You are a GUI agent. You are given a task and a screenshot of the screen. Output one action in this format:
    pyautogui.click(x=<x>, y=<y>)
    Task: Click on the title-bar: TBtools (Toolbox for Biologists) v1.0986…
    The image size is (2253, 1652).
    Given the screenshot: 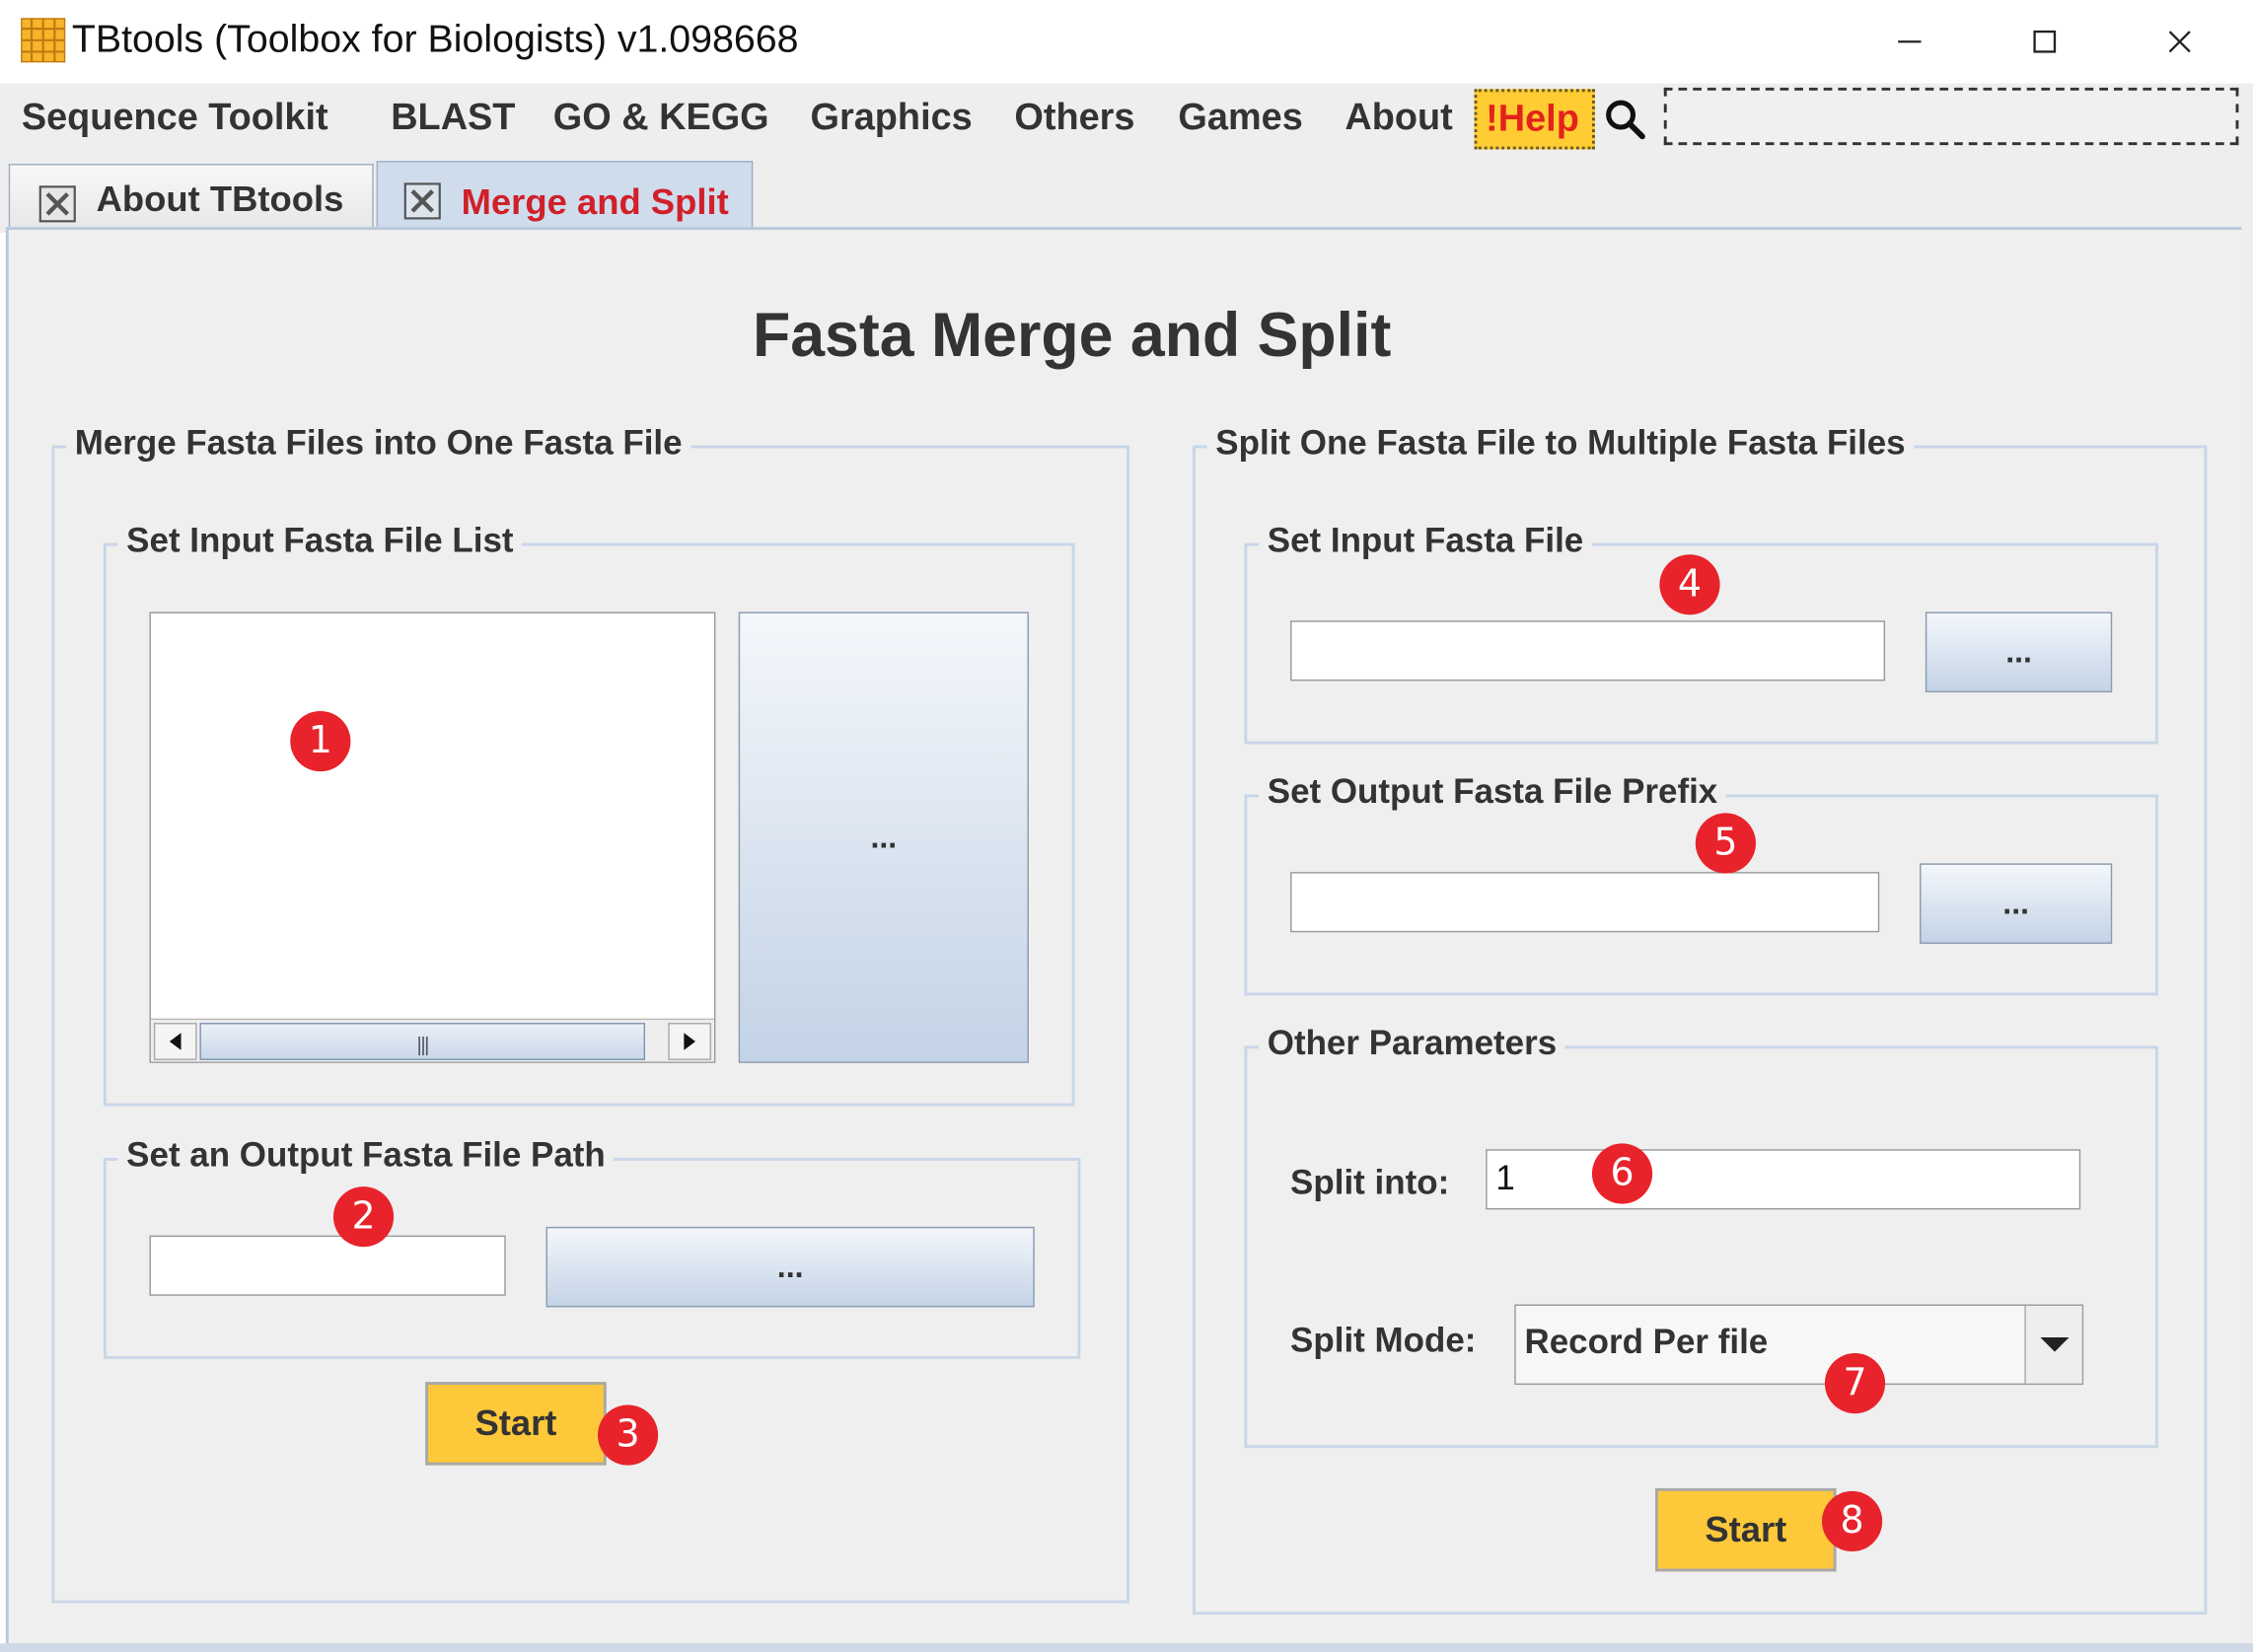 What is the action you would take?
    pyautogui.click(x=1126, y=42)
    